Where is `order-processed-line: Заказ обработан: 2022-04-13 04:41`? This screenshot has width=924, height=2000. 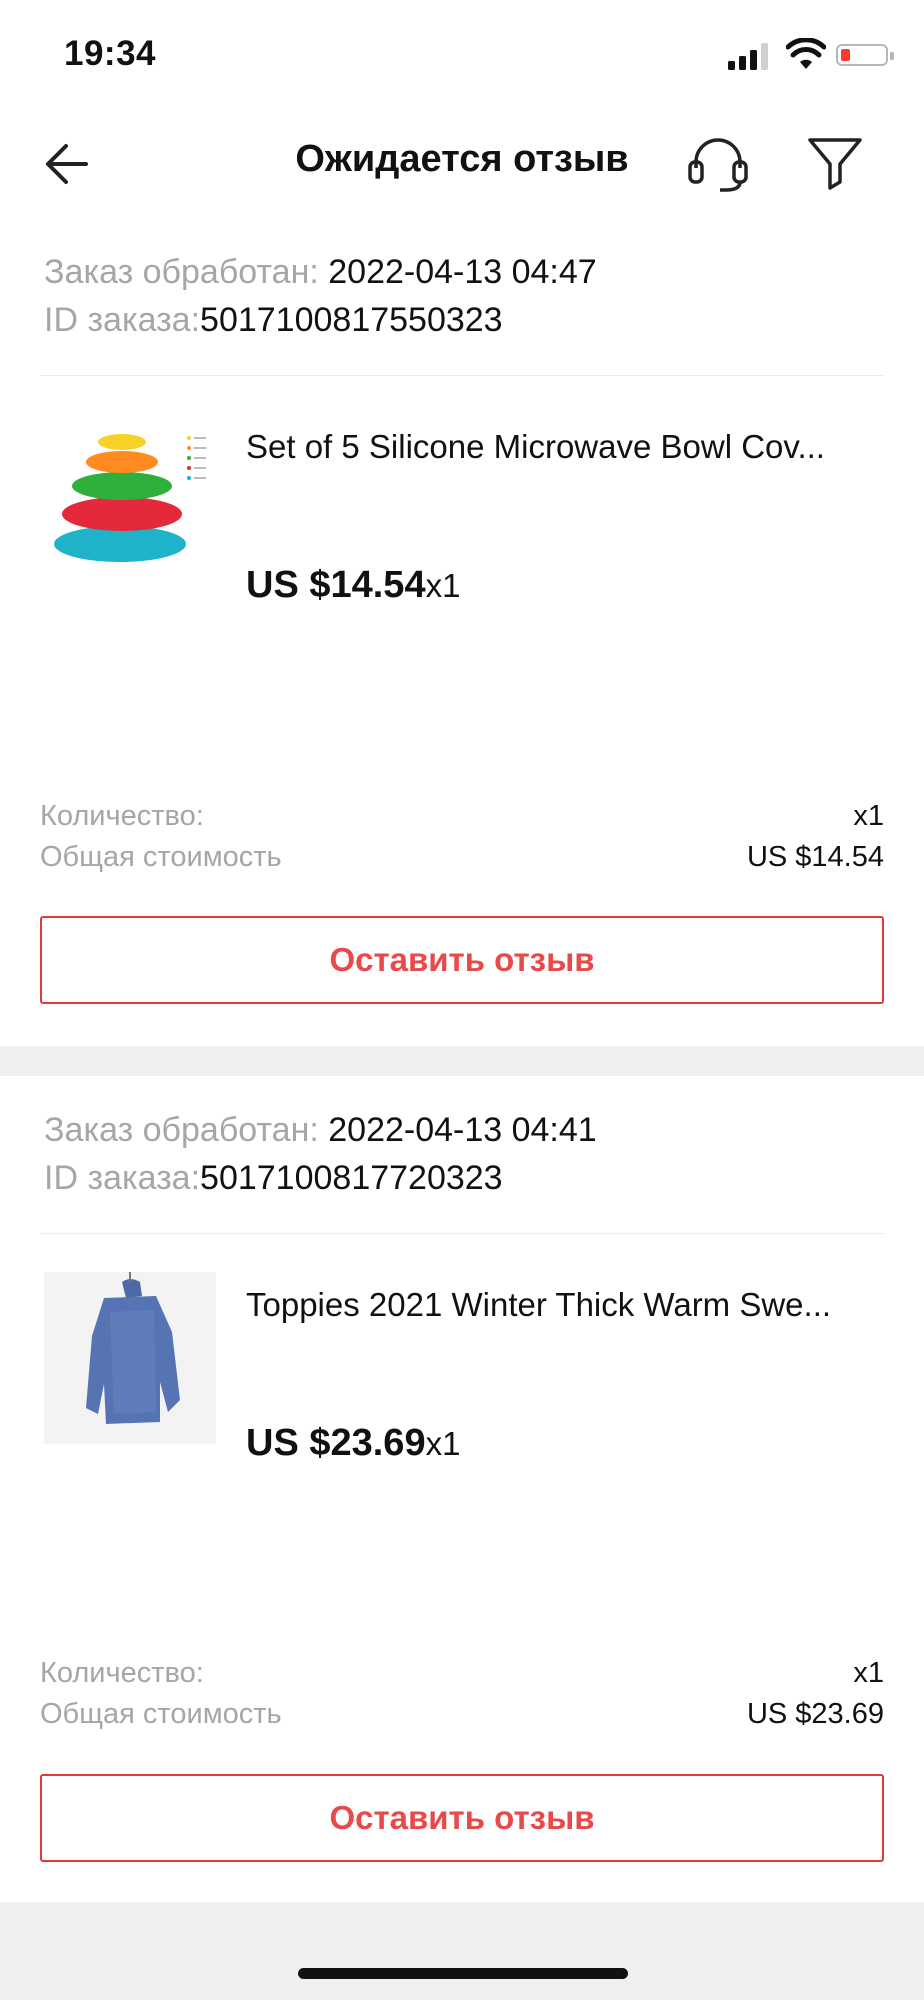 order-processed-line: Заказ обработан: 2022-04-13 04:41 is located at coordinates (320, 1130).